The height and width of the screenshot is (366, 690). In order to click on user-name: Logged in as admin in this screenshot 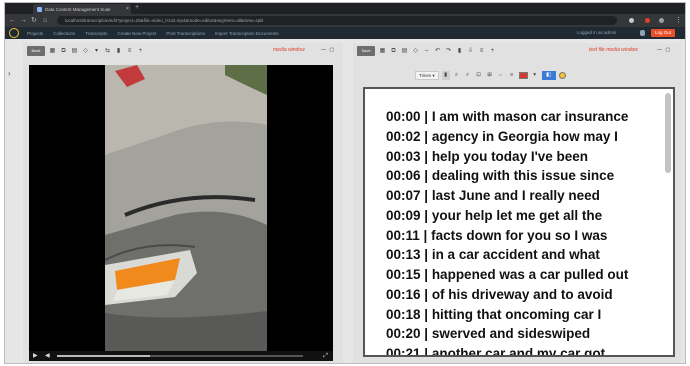, I will do `click(597, 32)`.